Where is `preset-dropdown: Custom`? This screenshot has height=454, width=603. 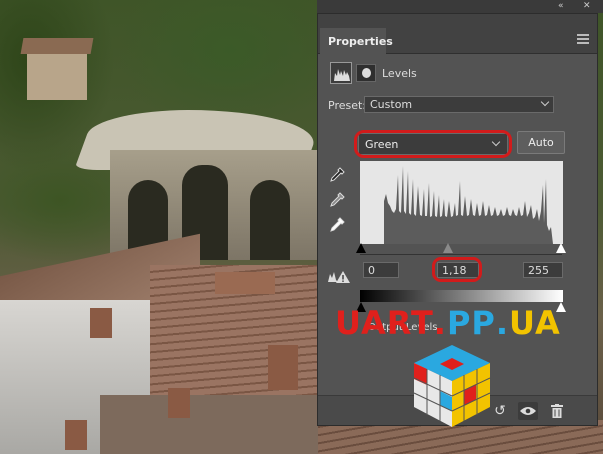 preset-dropdown: Custom is located at coordinates (459, 104).